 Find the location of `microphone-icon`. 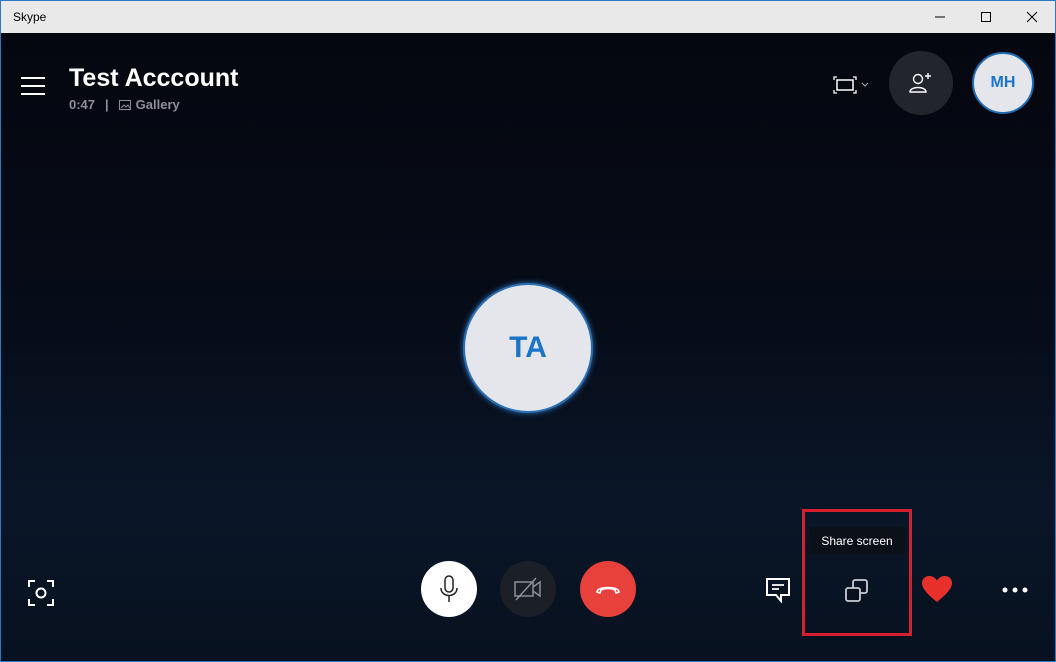

microphone-icon is located at coordinates (449, 588).